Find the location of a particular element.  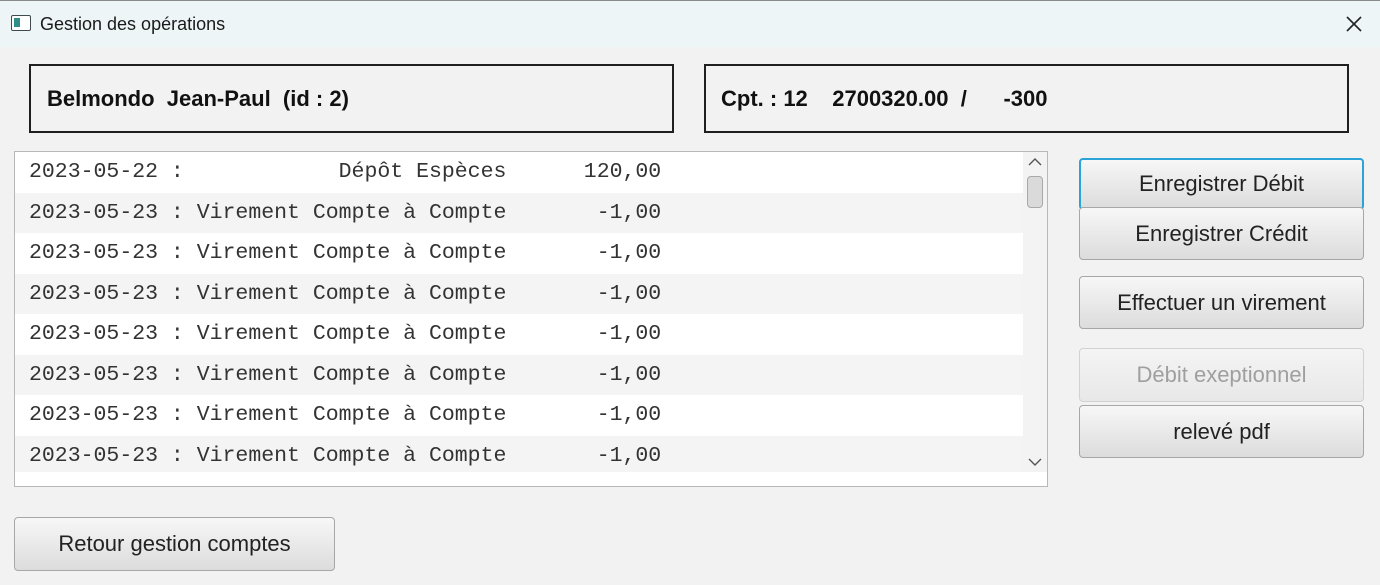

client-info-label: Belmondo Jean-Paul (id : 2) is located at coordinates (198, 98).